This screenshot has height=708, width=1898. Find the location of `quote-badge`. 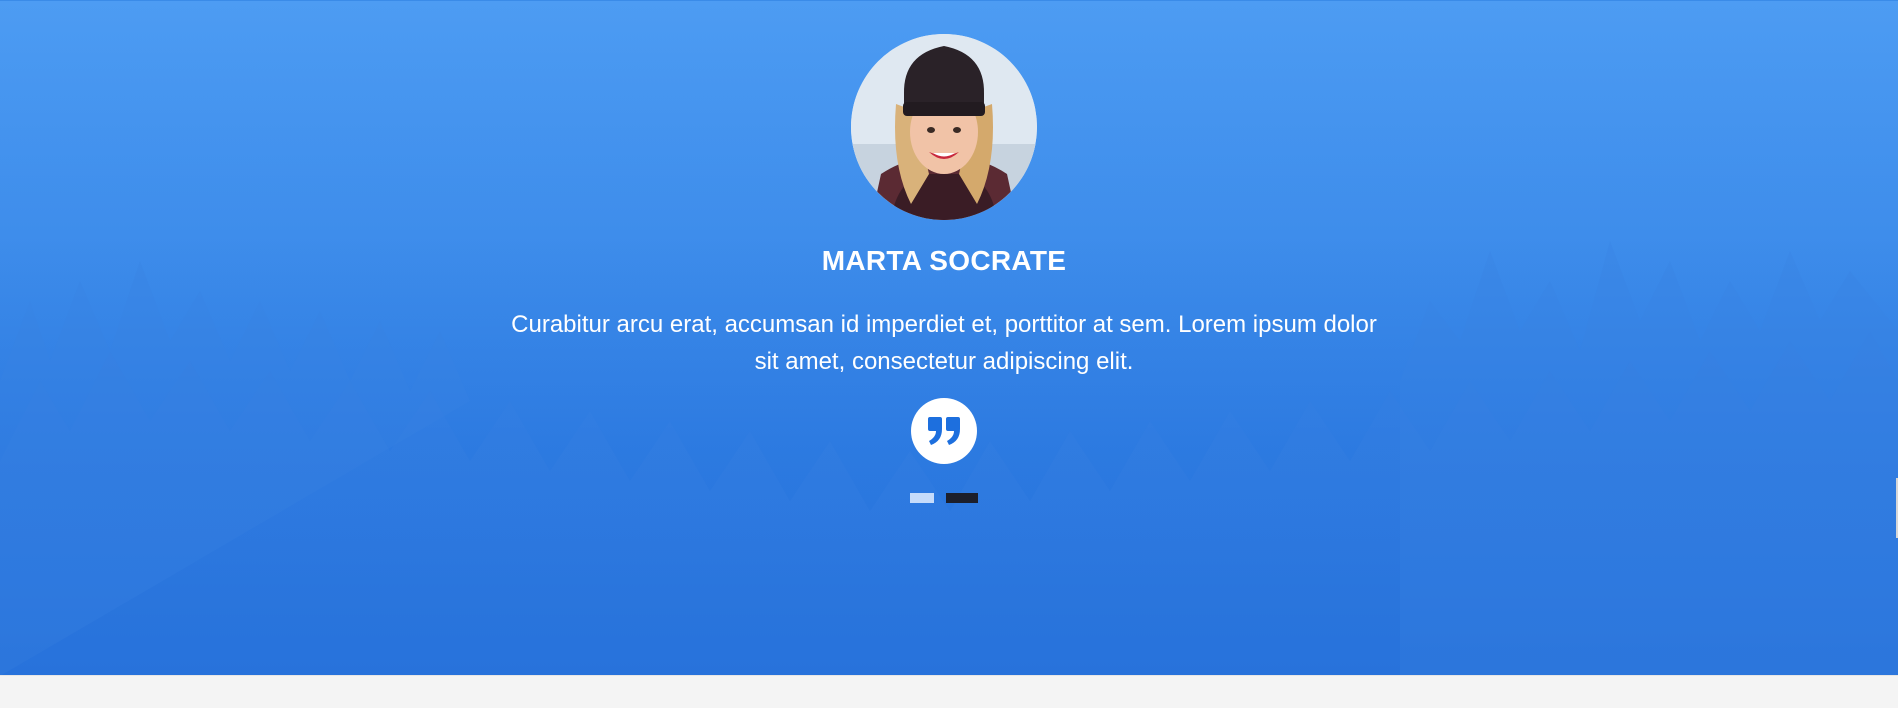

quote-badge is located at coordinates (944, 431).